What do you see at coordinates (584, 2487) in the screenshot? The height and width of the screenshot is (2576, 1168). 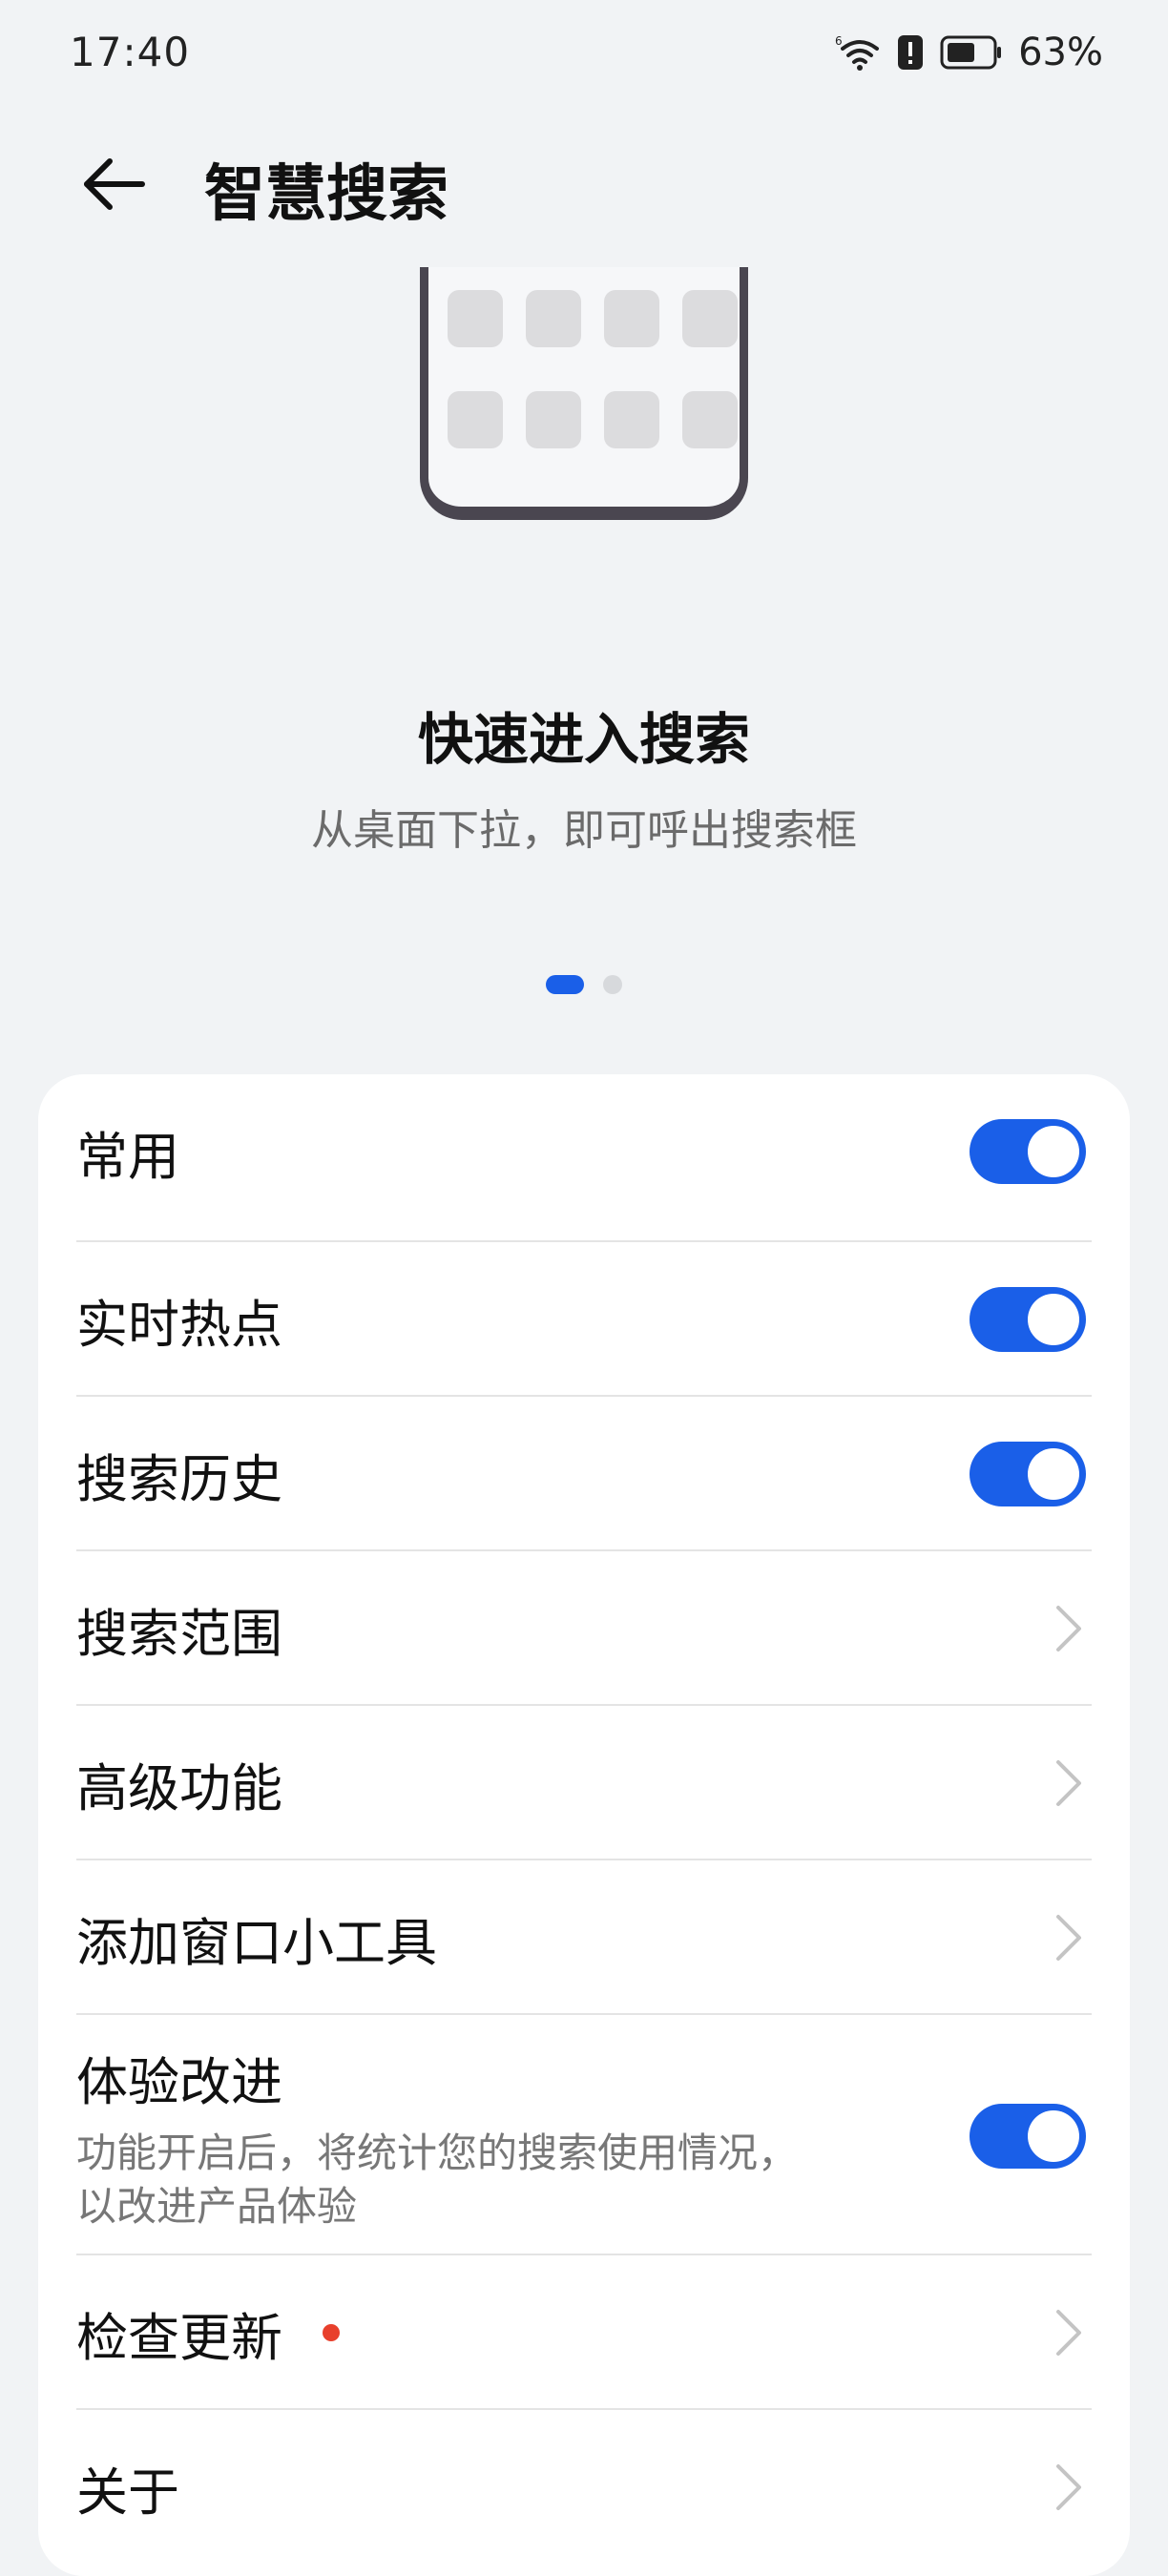 I see `setting-row-about: 关于` at bounding box center [584, 2487].